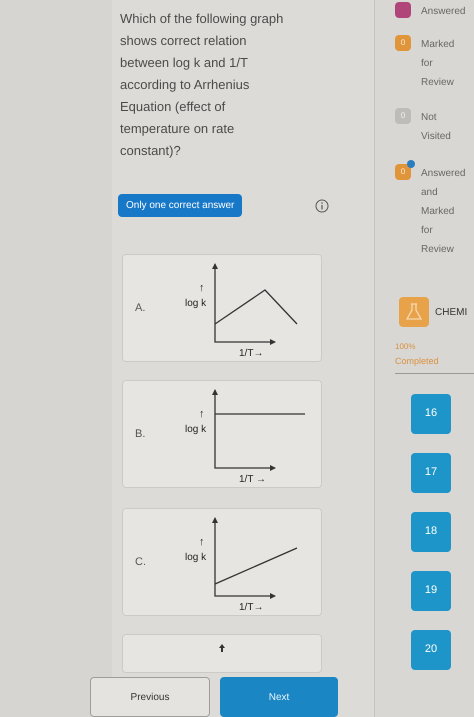 The width and height of the screenshot is (474, 717). I want to click on option-label: C., so click(141, 562).